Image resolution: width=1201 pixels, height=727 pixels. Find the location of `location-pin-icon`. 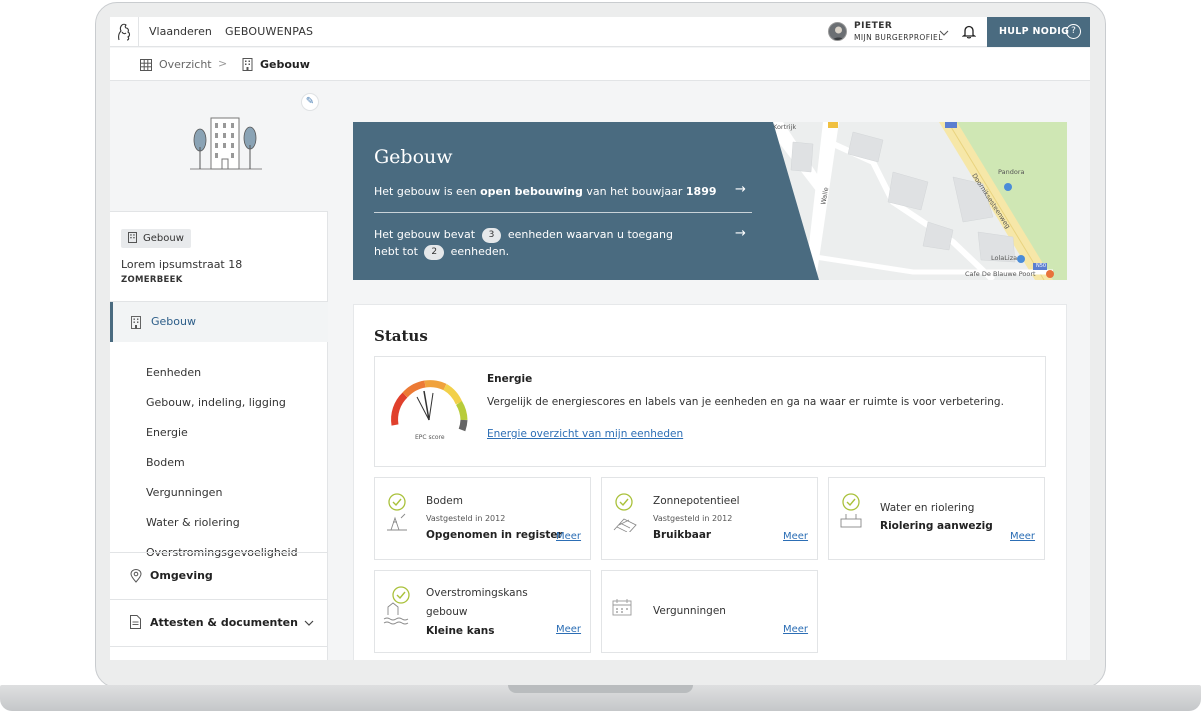

location-pin-icon is located at coordinates (136, 576).